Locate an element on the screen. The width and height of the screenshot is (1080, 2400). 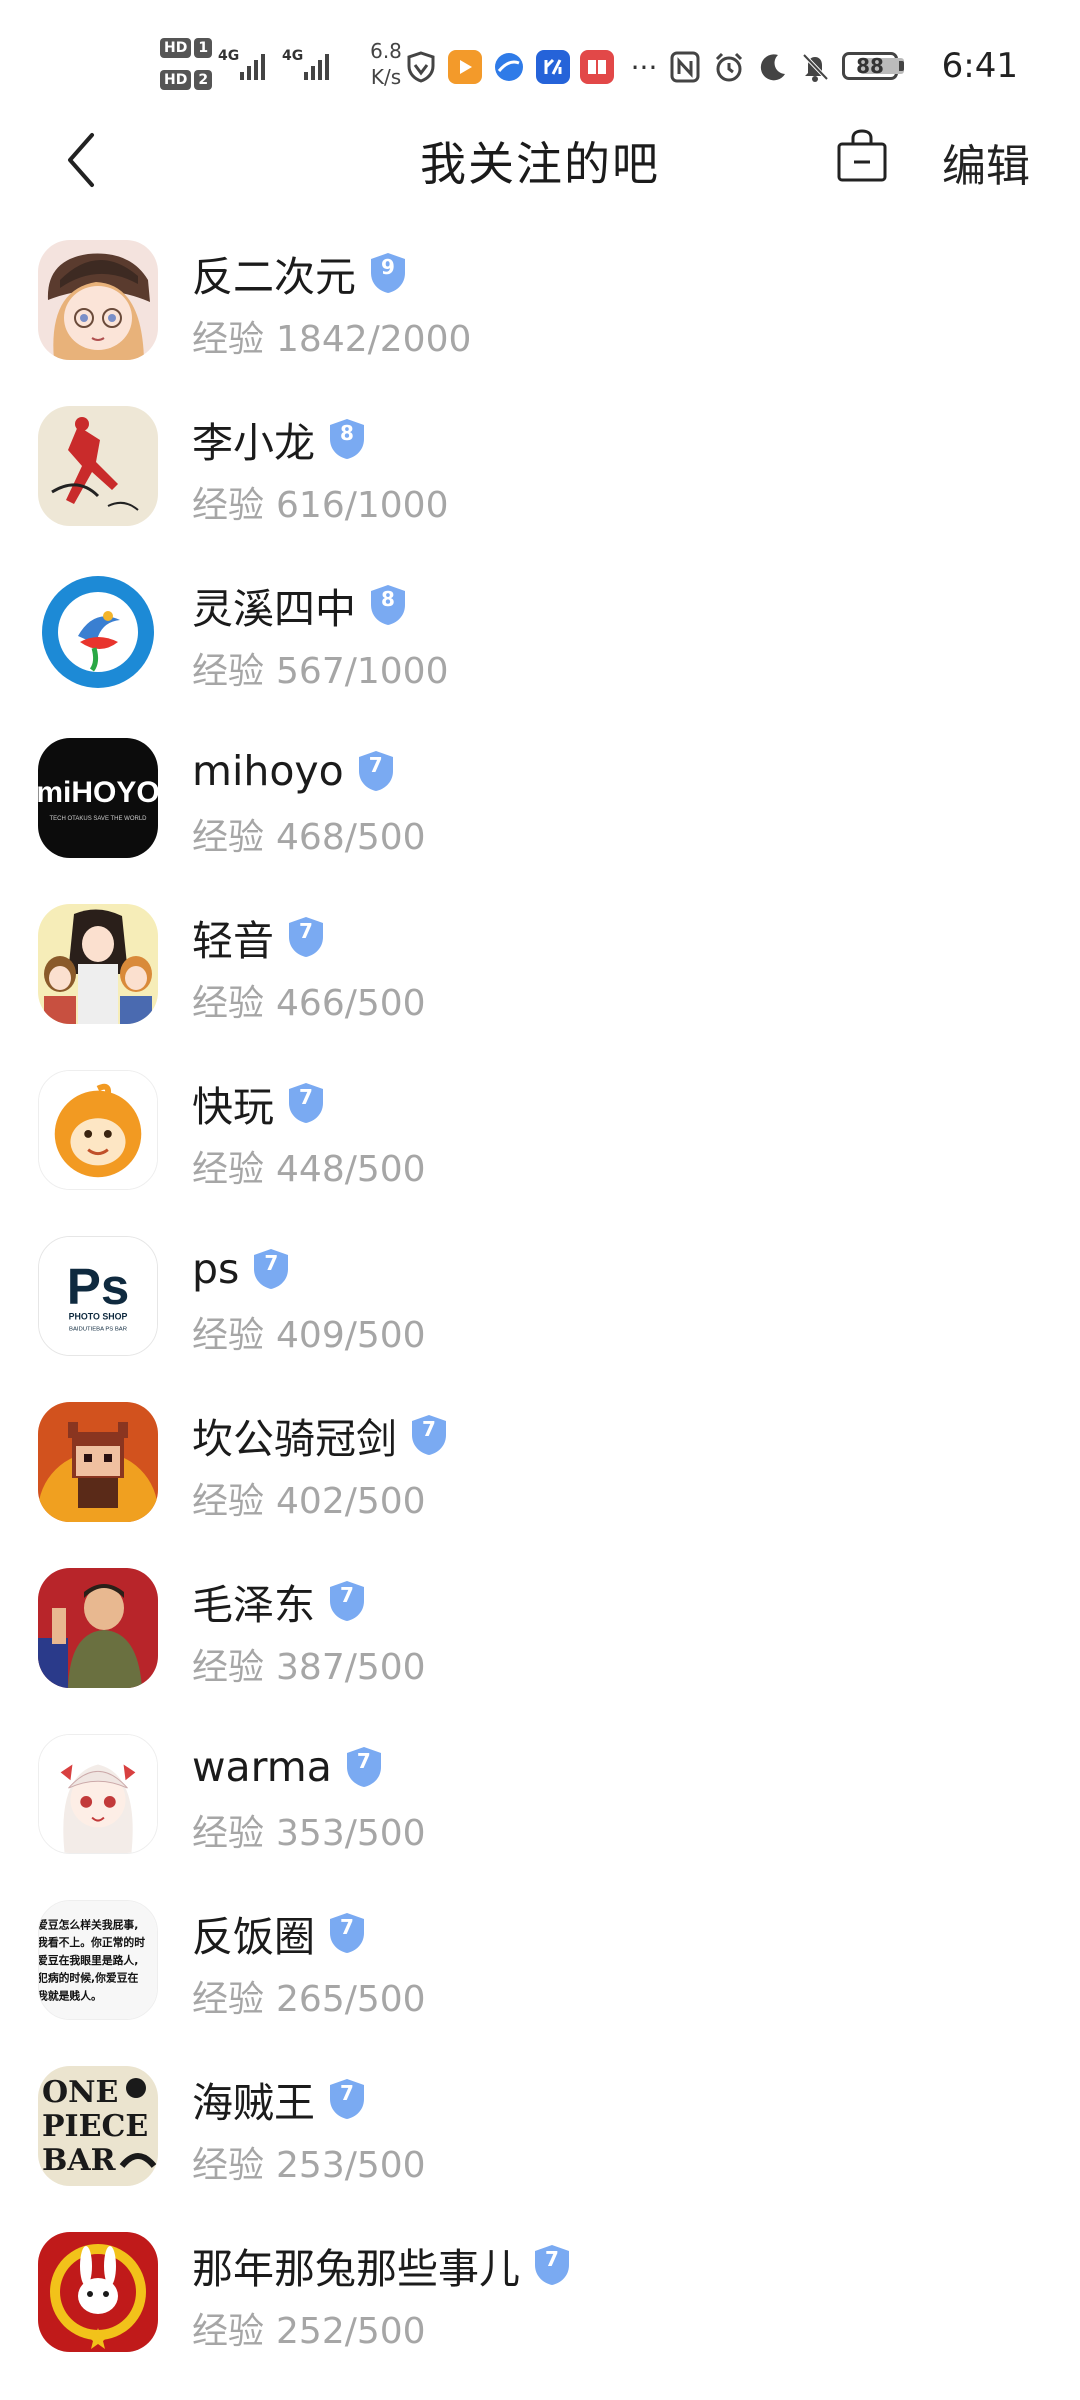
experience-text: 经验 567/1000 is located at coordinates (320, 671).